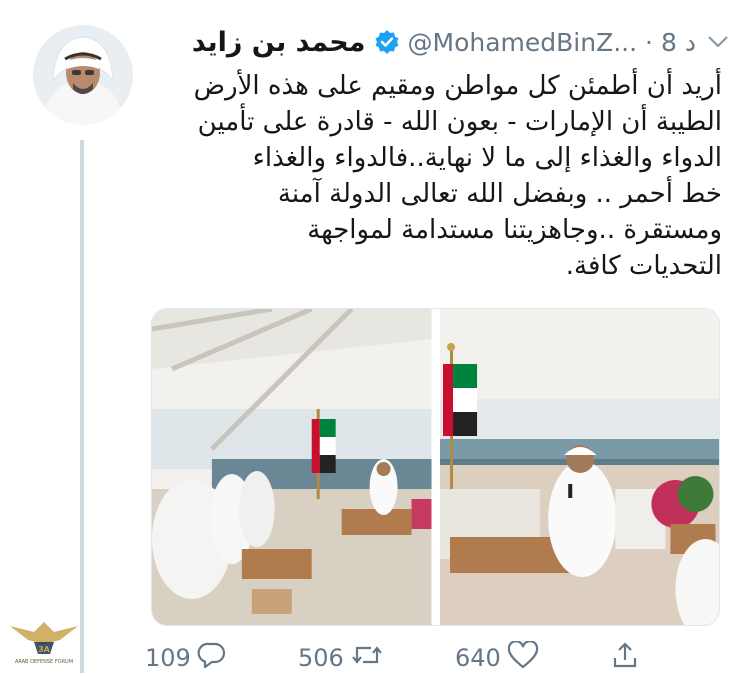  Describe the element at coordinates (212, 658) in the screenshot. I see `reply-icon` at that location.